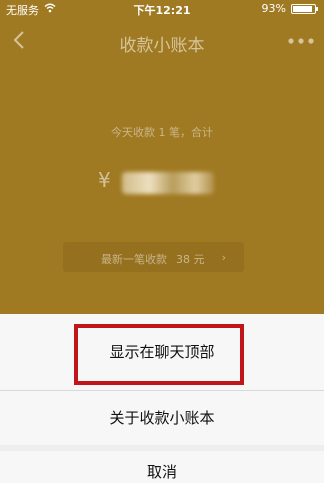 The image size is (324, 483). What do you see at coordinates (162, 418) in the screenshot?
I see `about-ledger-button: 关于收款小账本` at bounding box center [162, 418].